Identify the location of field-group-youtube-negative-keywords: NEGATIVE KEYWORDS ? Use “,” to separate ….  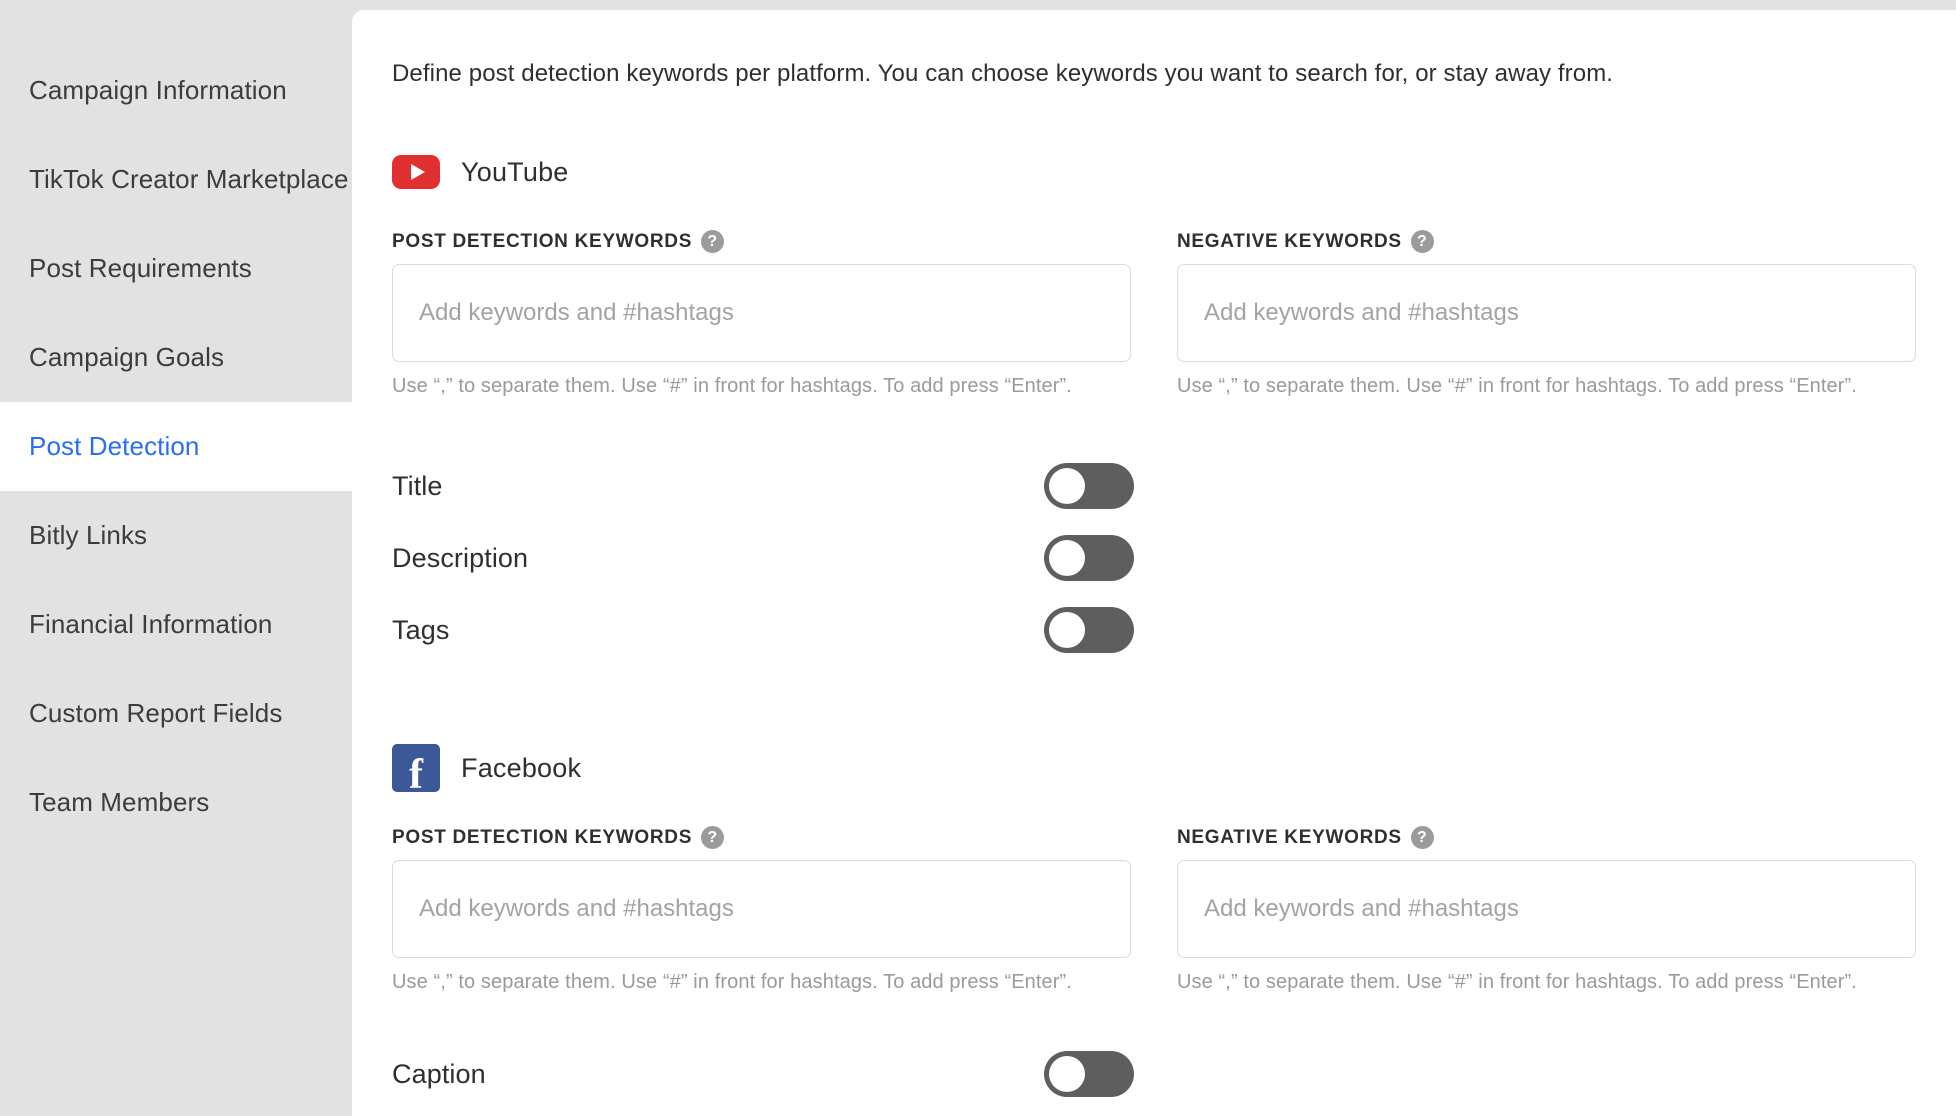
(1546, 314).